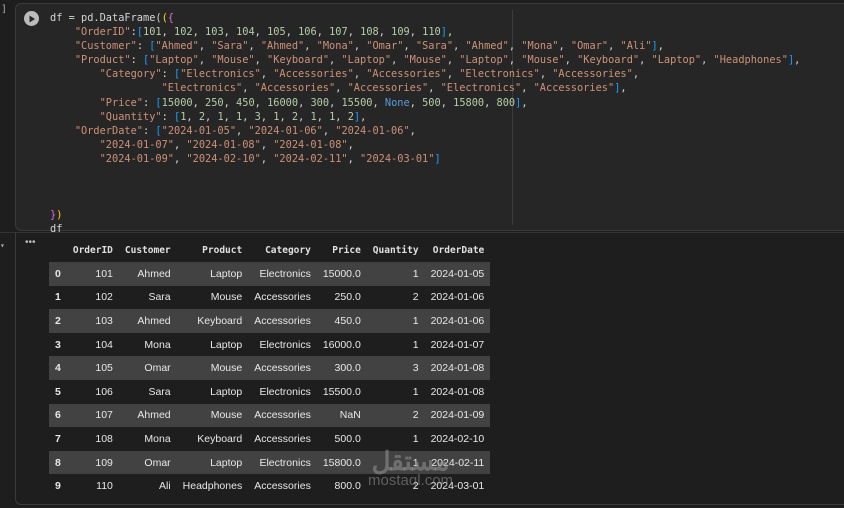 The height and width of the screenshot is (508, 844). Describe the element at coordinates (608, 60) in the screenshot. I see `code-token: "Keyboard"` at that location.